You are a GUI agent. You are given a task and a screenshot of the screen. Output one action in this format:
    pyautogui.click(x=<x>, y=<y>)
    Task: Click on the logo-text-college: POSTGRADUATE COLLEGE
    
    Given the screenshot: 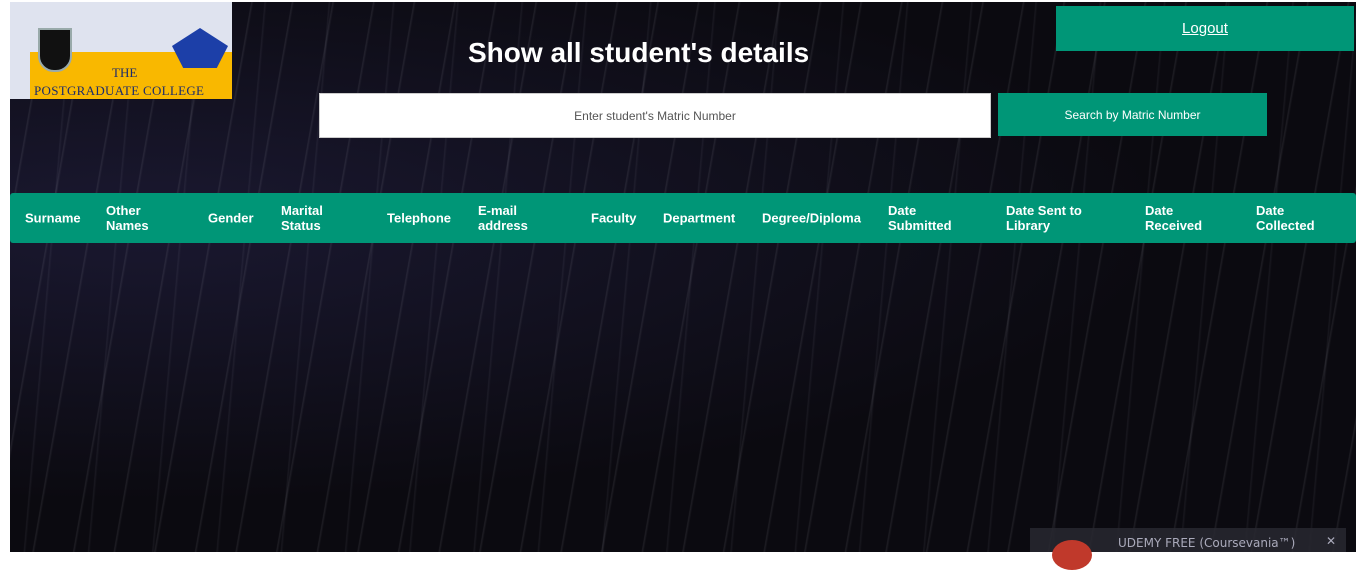 What is the action you would take?
    pyautogui.click(x=119, y=90)
    